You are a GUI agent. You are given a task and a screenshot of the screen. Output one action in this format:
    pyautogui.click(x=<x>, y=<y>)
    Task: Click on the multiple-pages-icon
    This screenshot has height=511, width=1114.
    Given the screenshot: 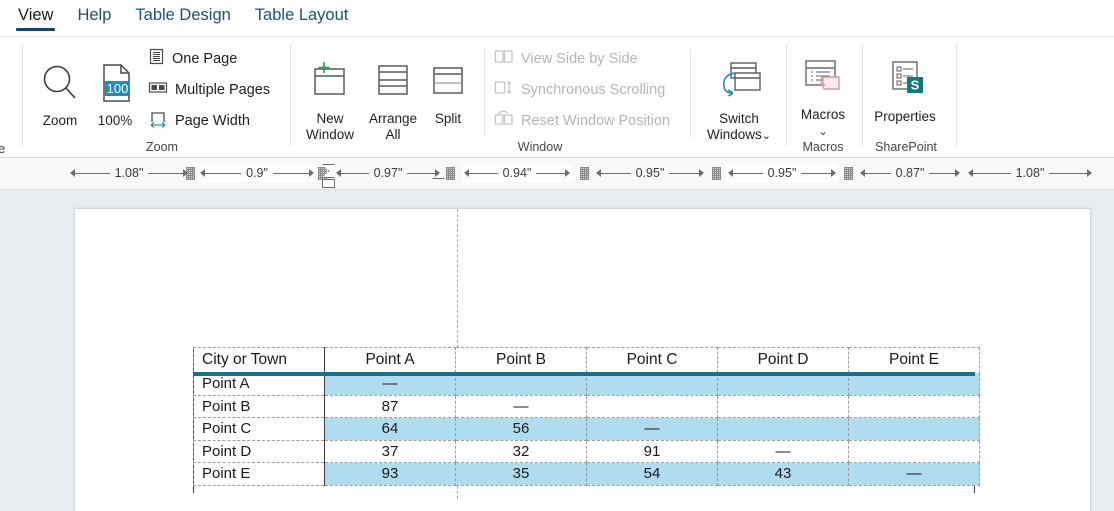 What is the action you would take?
    pyautogui.click(x=158, y=89)
    